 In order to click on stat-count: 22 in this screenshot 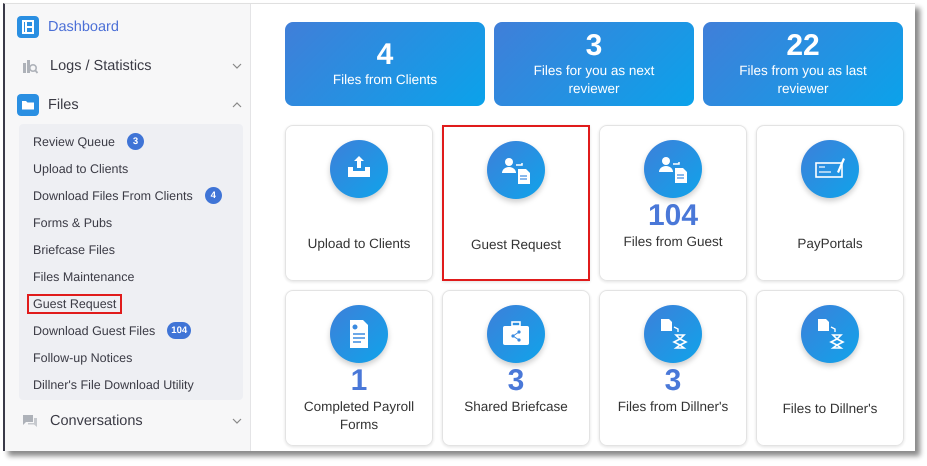, I will do `click(803, 46)`.